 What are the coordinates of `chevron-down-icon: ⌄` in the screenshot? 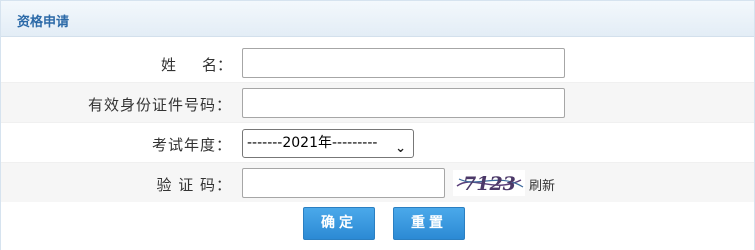 It's located at (400, 148).